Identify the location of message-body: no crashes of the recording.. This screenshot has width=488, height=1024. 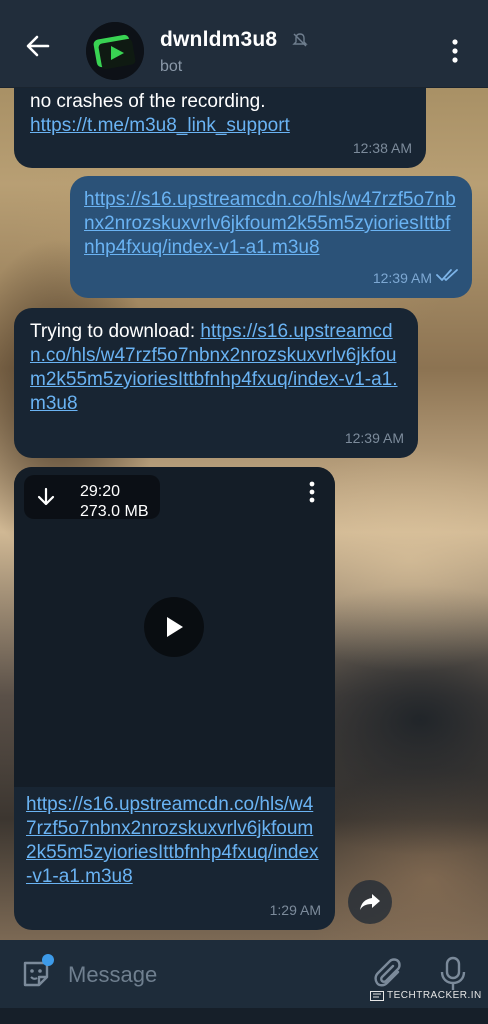
(148, 101).